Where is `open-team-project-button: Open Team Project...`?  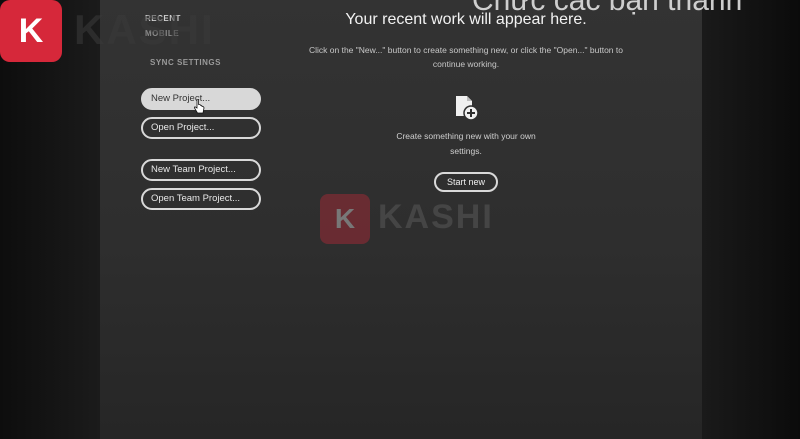
open-team-project-button: Open Team Project... is located at coordinates (201, 199).